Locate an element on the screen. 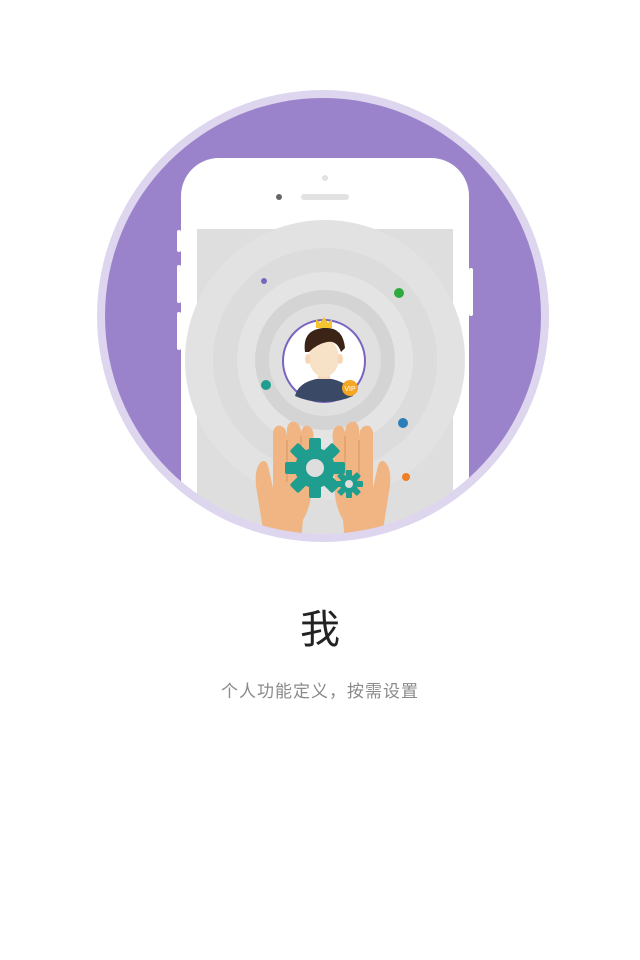 The image size is (640, 960). svg-text: VIP is located at coordinates (350, 389).